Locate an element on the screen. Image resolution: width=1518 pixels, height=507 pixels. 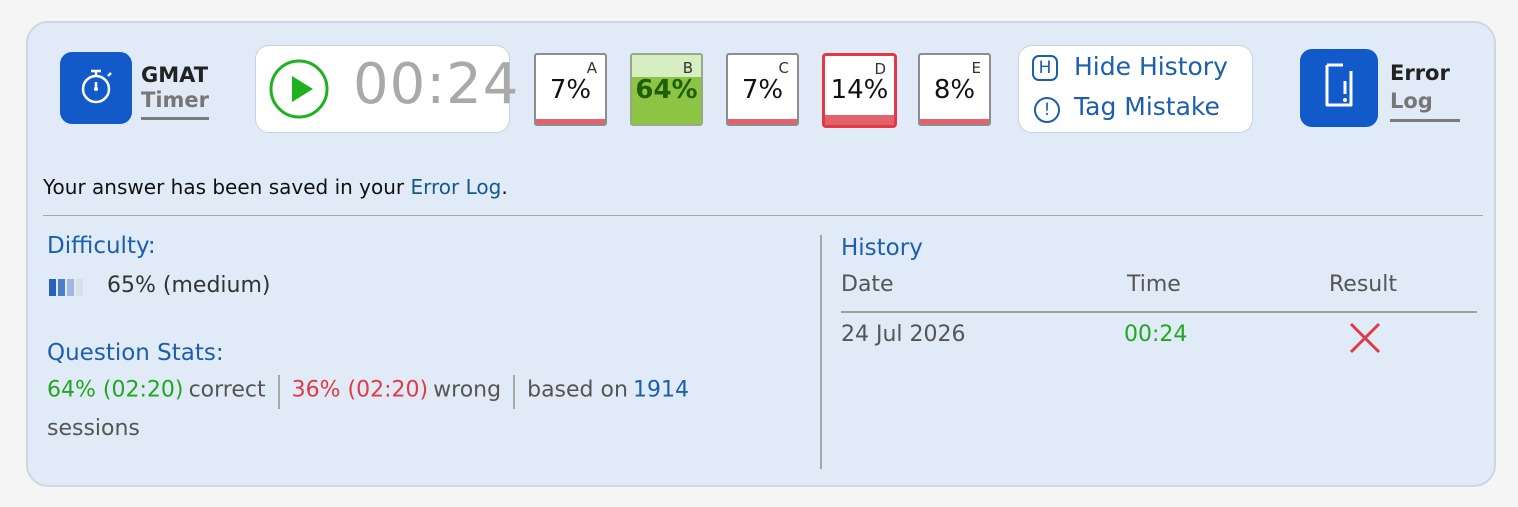
wrong-stat: 36% (02:20) is located at coordinates (360, 390).